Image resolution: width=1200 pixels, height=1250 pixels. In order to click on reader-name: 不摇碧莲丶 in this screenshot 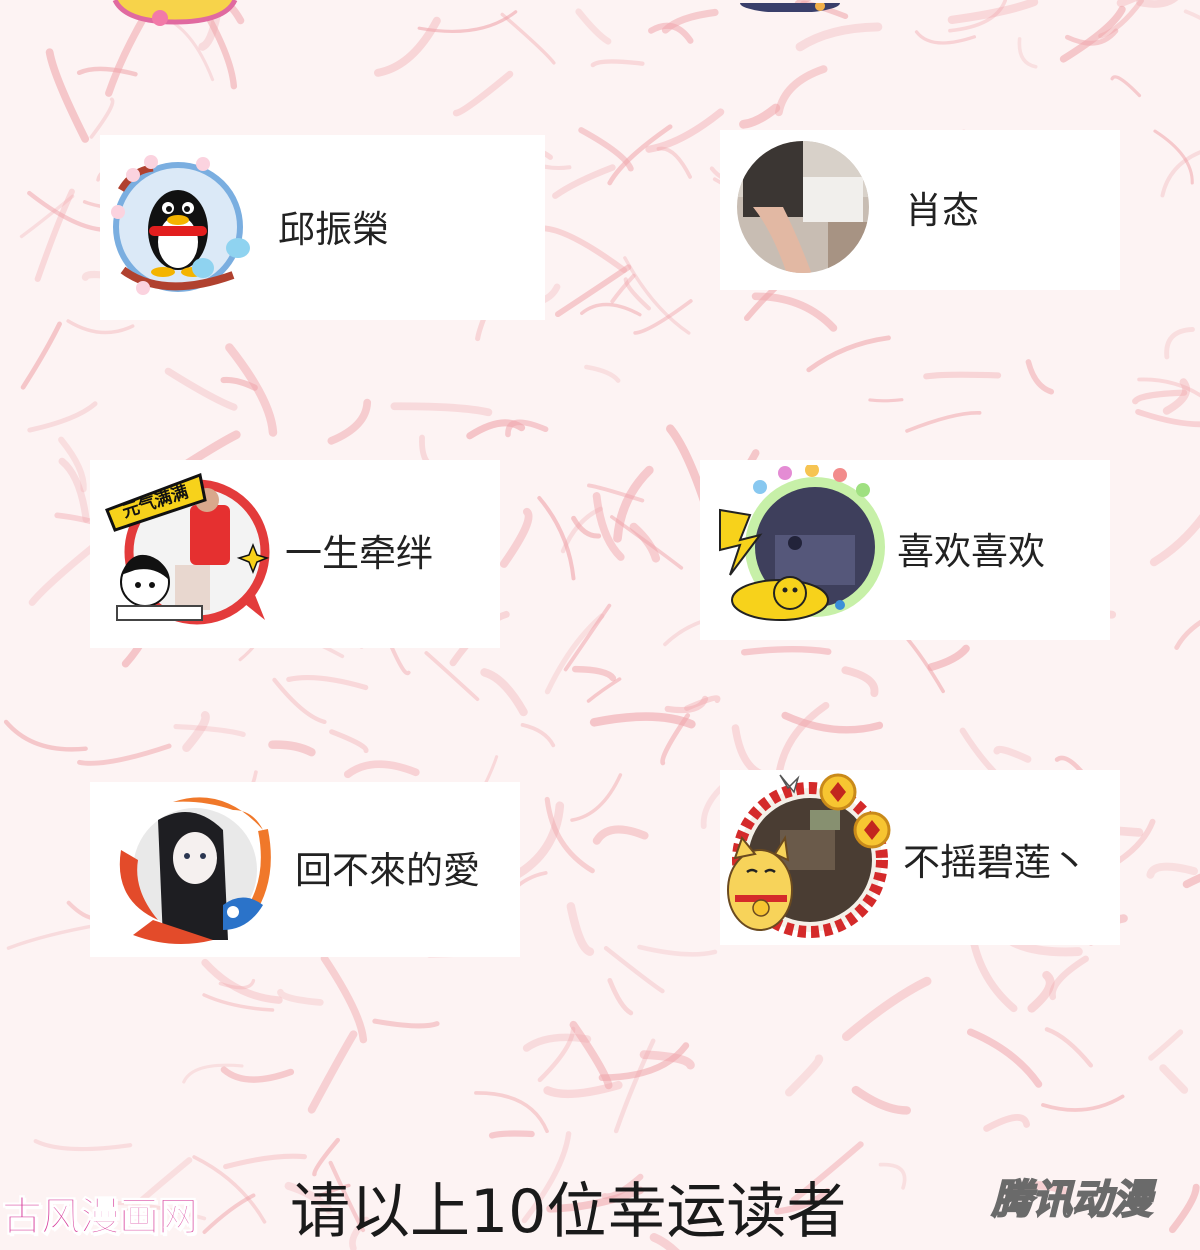, I will do `click(995, 862)`.